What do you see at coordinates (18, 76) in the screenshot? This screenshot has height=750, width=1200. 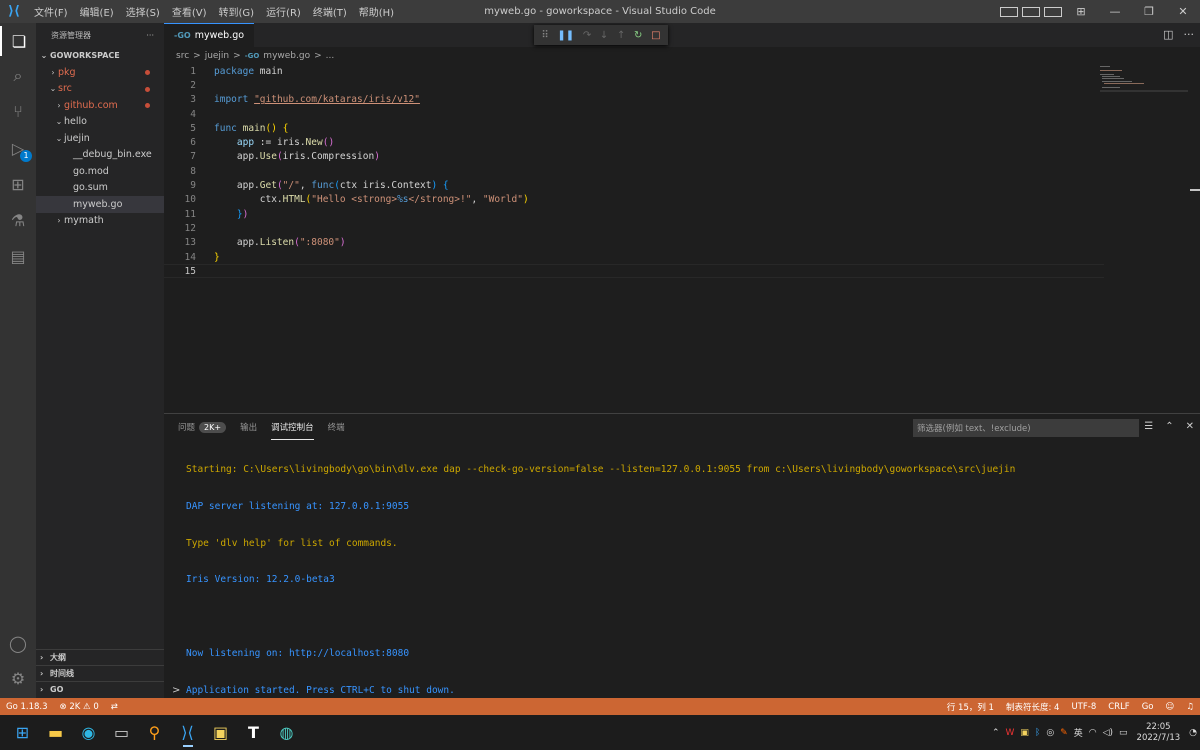 I see `search-icon: ⌕` at bounding box center [18, 76].